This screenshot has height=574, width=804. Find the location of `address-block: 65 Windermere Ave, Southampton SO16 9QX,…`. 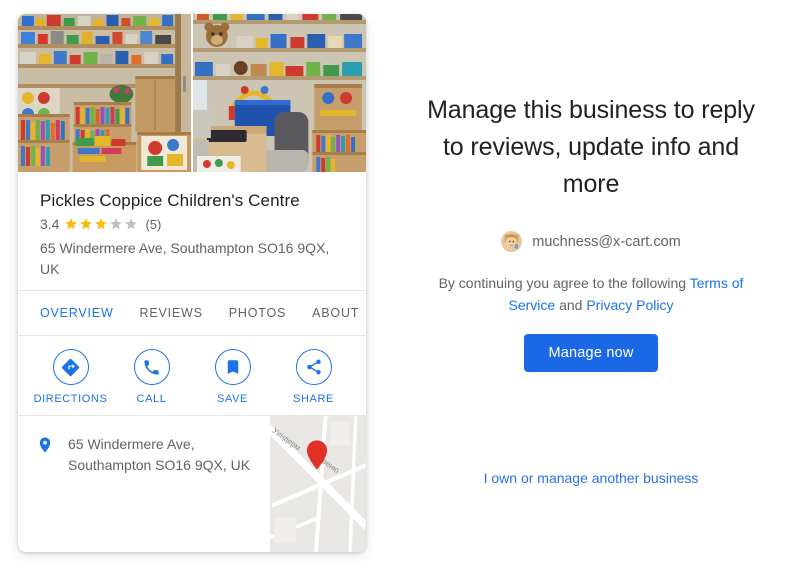

address-block: 65 Windermere Ave, Southampton SO16 9QX,… is located at coordinates (192, 484).